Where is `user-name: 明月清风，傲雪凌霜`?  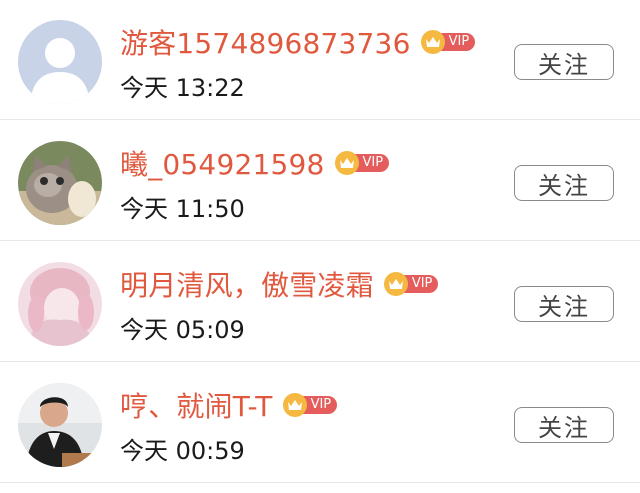
user-name: 明月清风，傲雪凌霜 is located at coordinates (247, 284).